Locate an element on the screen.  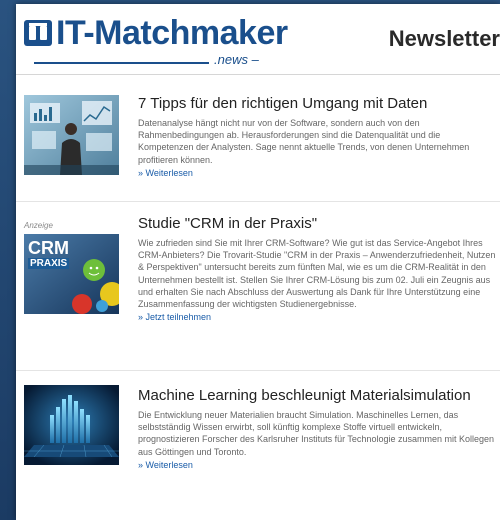
data-analytics-image is located at coordinates (71, 135).